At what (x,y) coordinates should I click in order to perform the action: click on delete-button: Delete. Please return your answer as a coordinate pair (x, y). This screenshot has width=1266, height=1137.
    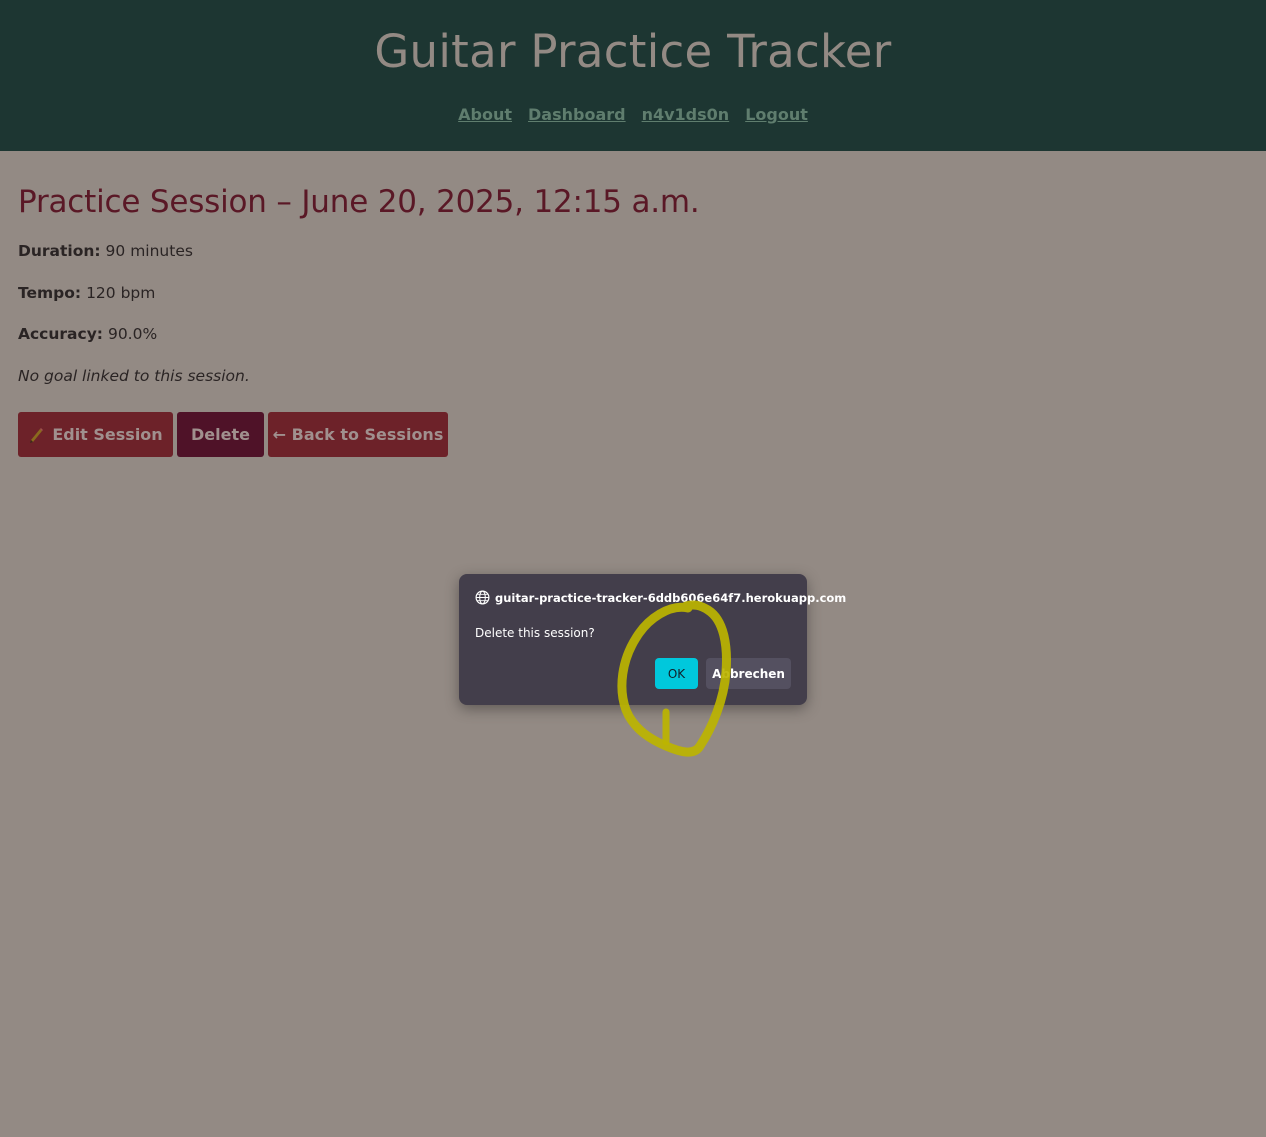
    Looking at the image, I should click on (220, 434).